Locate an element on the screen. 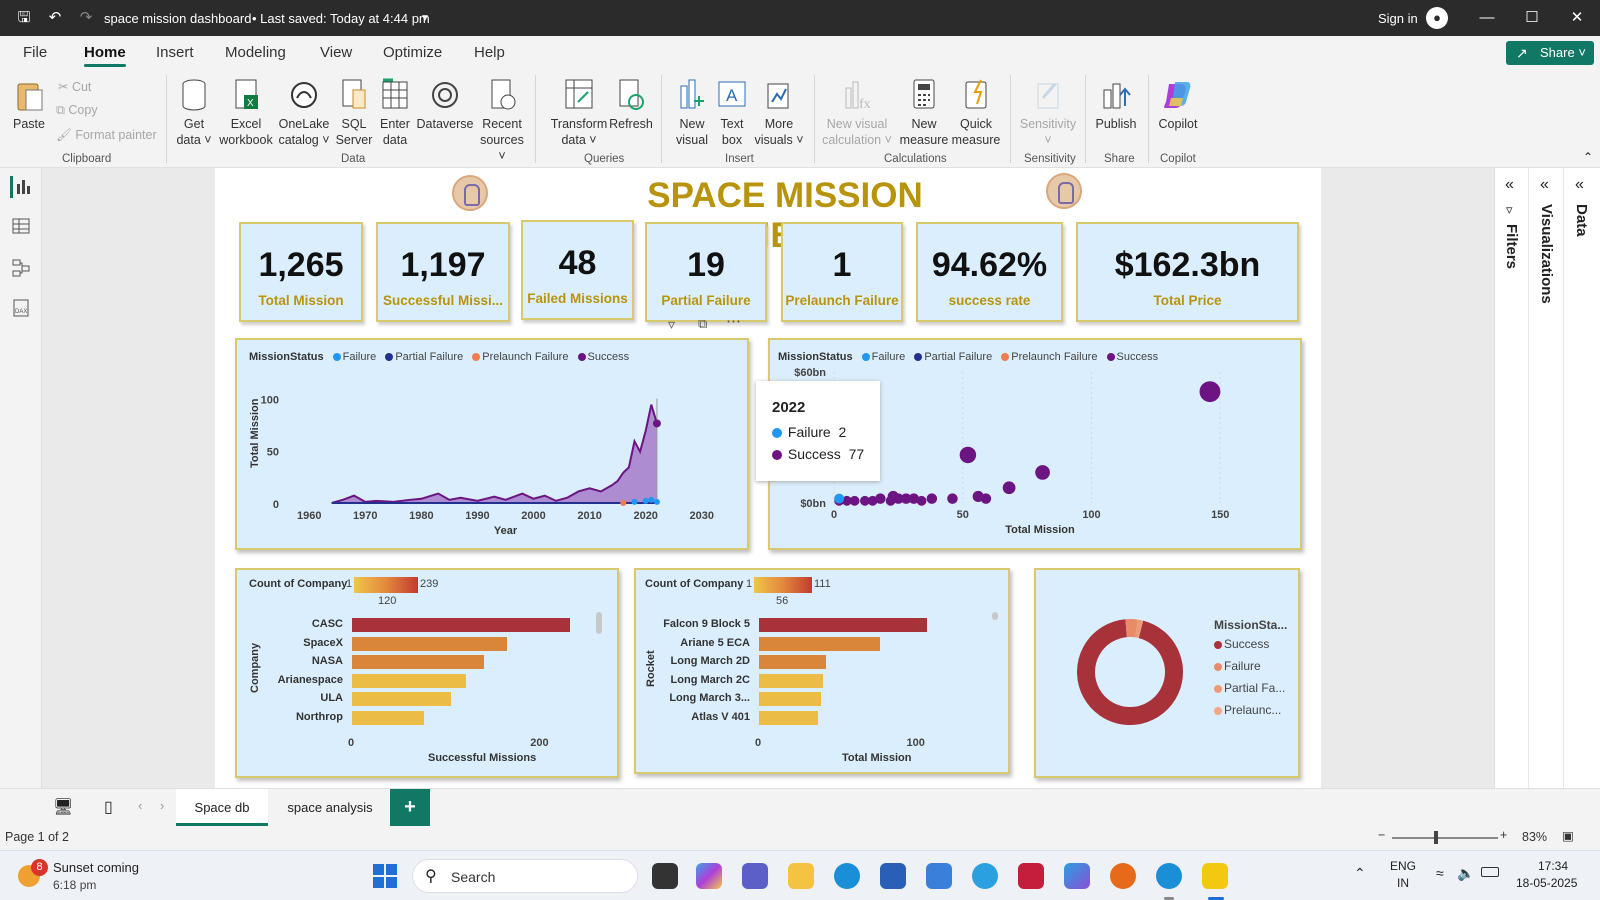  more-options-icon: ⋯ is located at coordinates (733, 321).